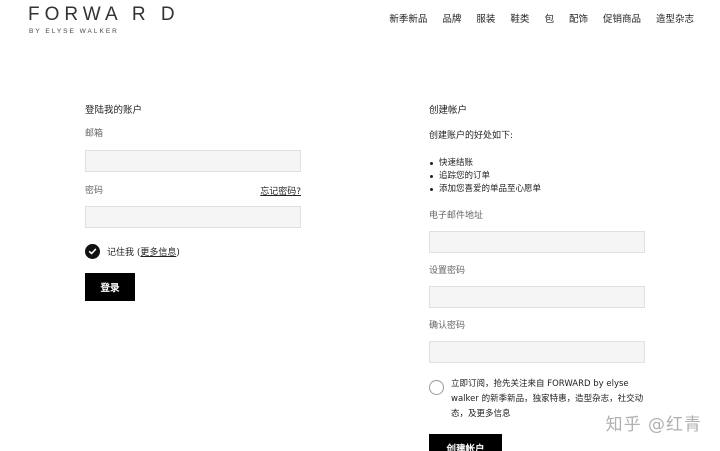 The height and width of the screenshot is (451, 720). Describe the element at coordinates (408, 18) in the screenshot. I see `nav-item-new-season: 新季新品` at that location.